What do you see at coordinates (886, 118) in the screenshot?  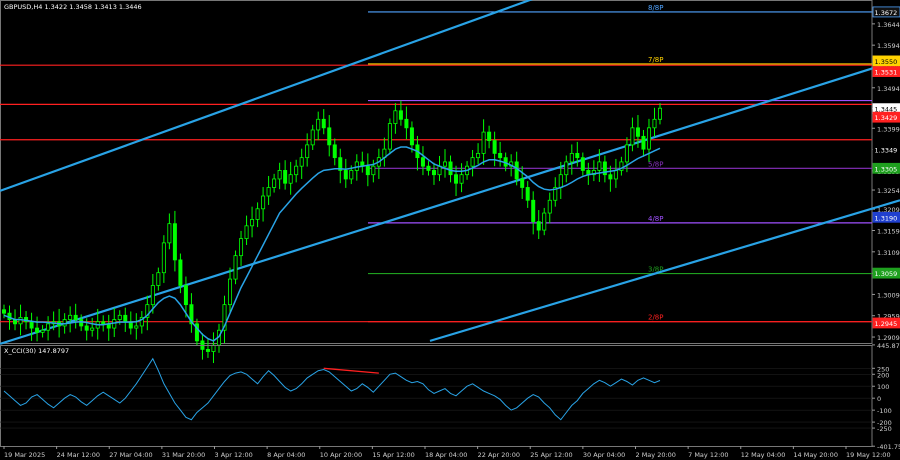 I see `price-badge-label: 1.3429` at bounding box center [886, 118].